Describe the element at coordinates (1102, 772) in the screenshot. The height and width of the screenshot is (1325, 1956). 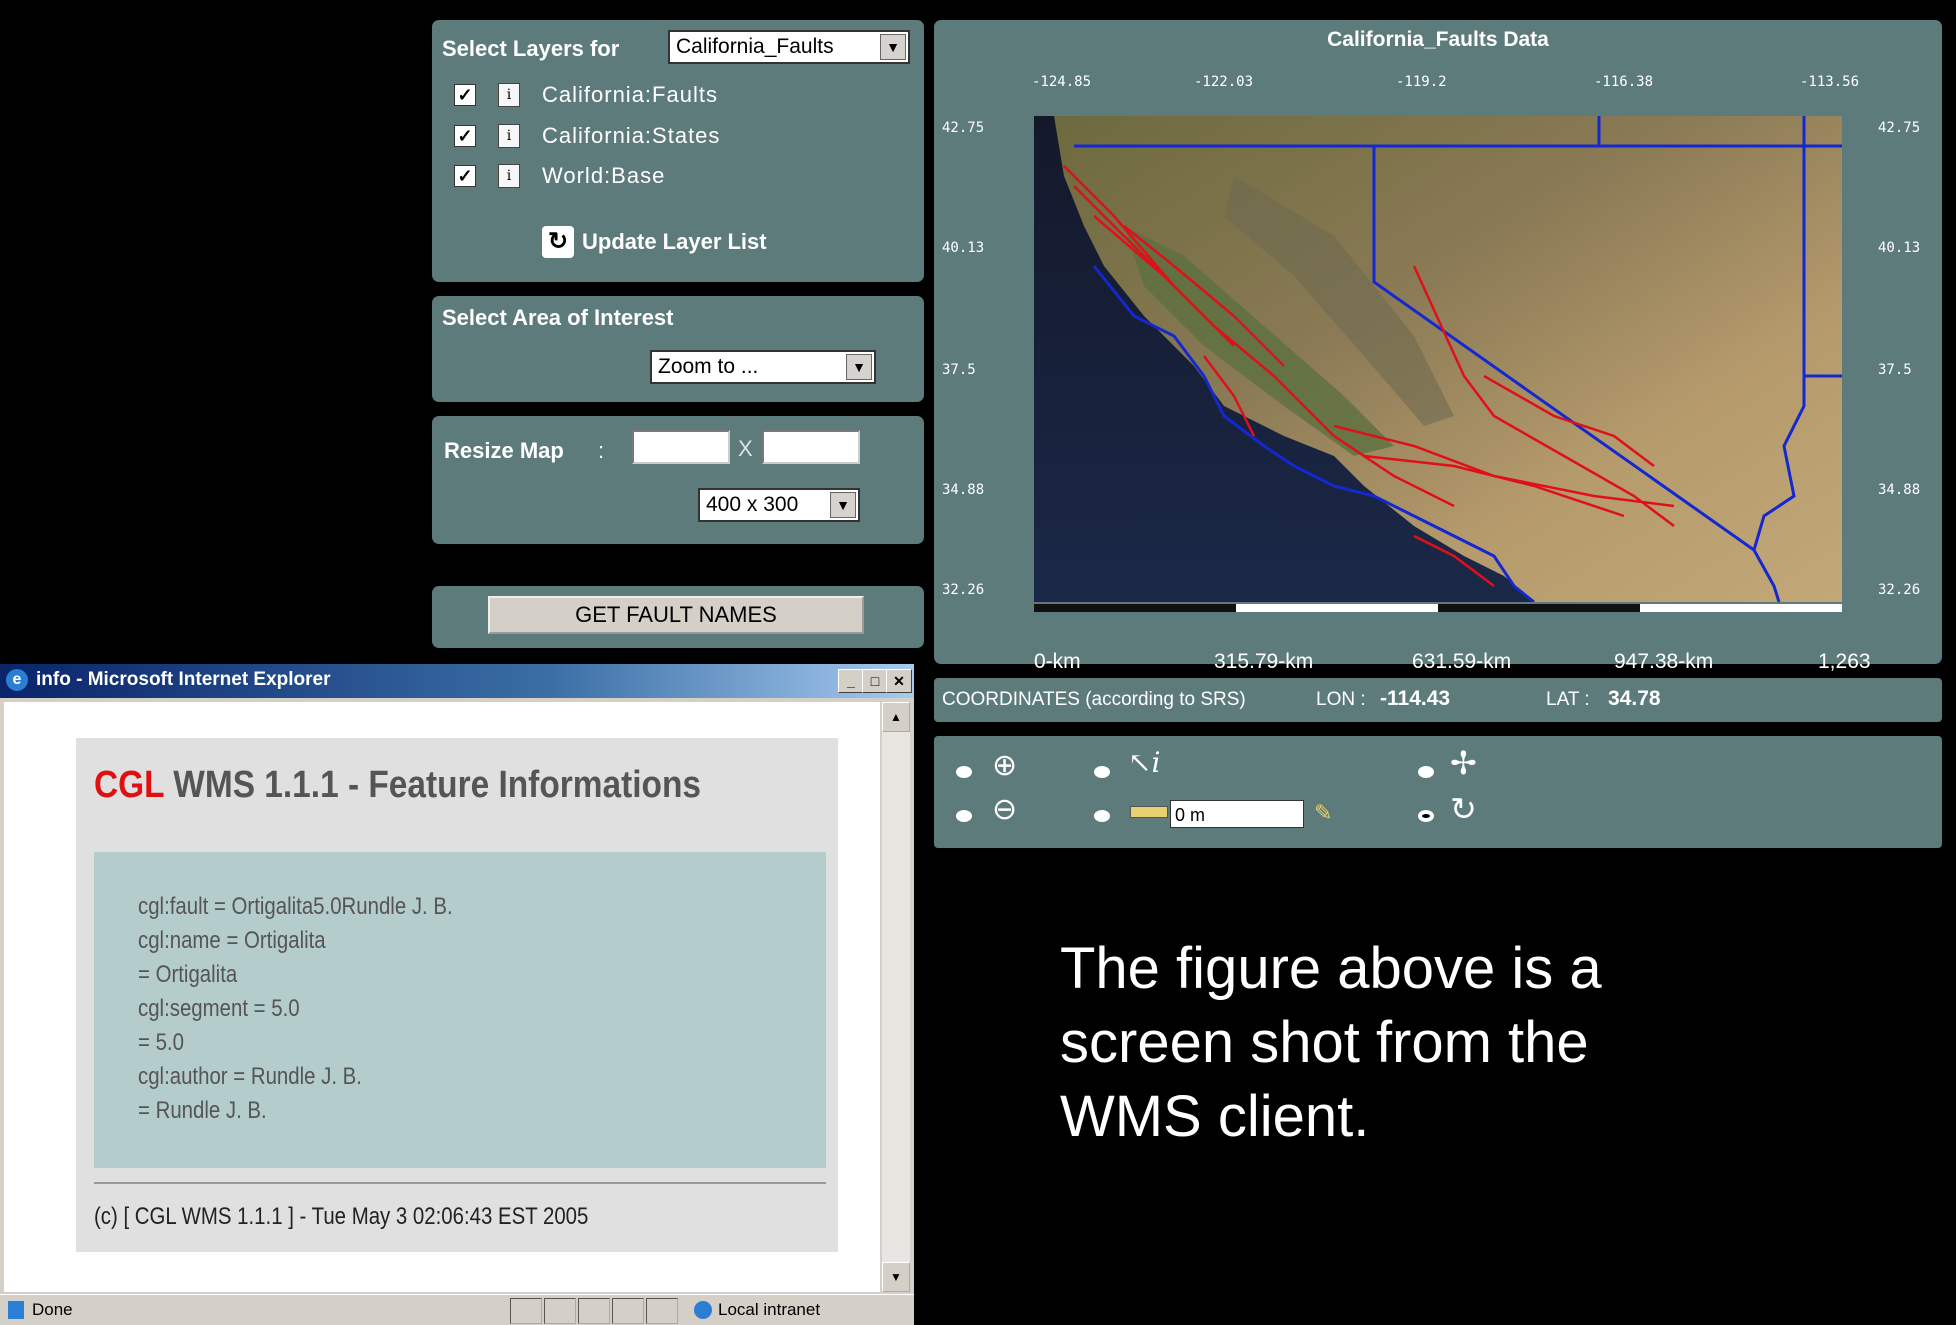
I see `radio-info` at that location.